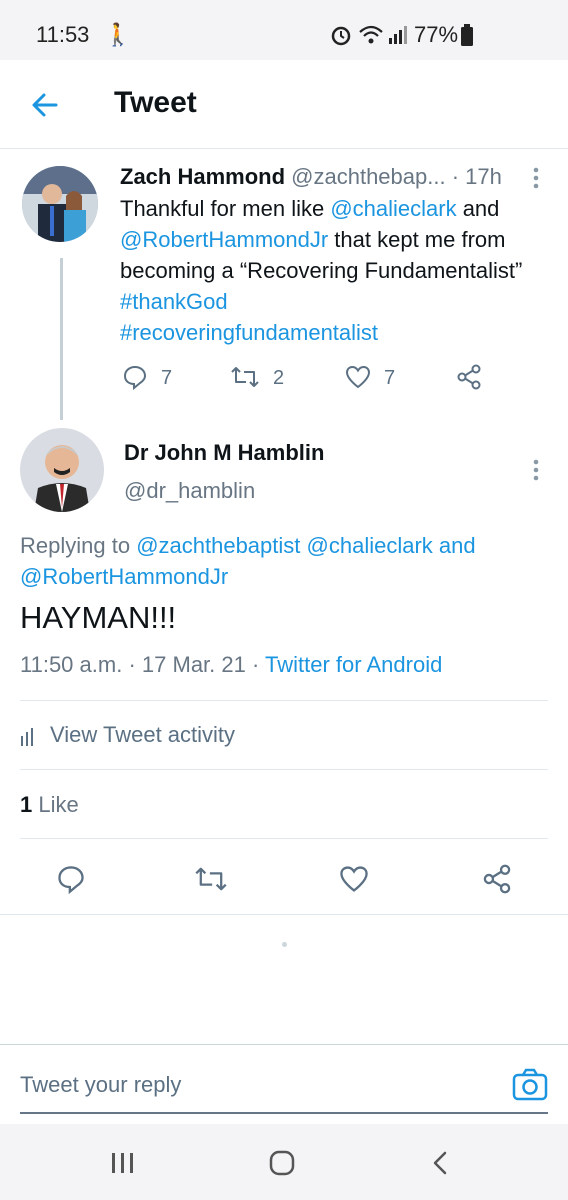  I want to click on tweet-time: 17h, so click(483, 176).